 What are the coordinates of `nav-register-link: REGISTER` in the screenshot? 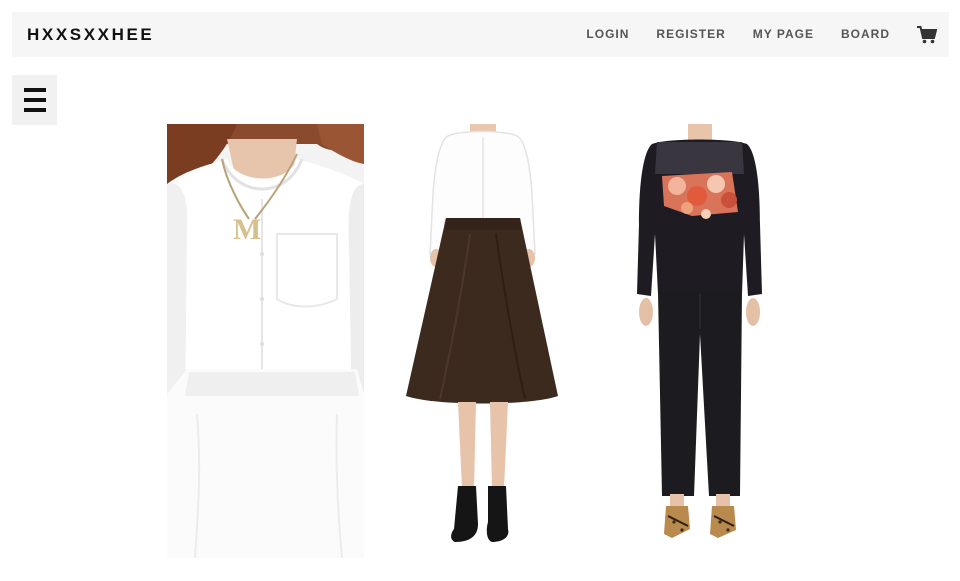 It's located at (690, 34).